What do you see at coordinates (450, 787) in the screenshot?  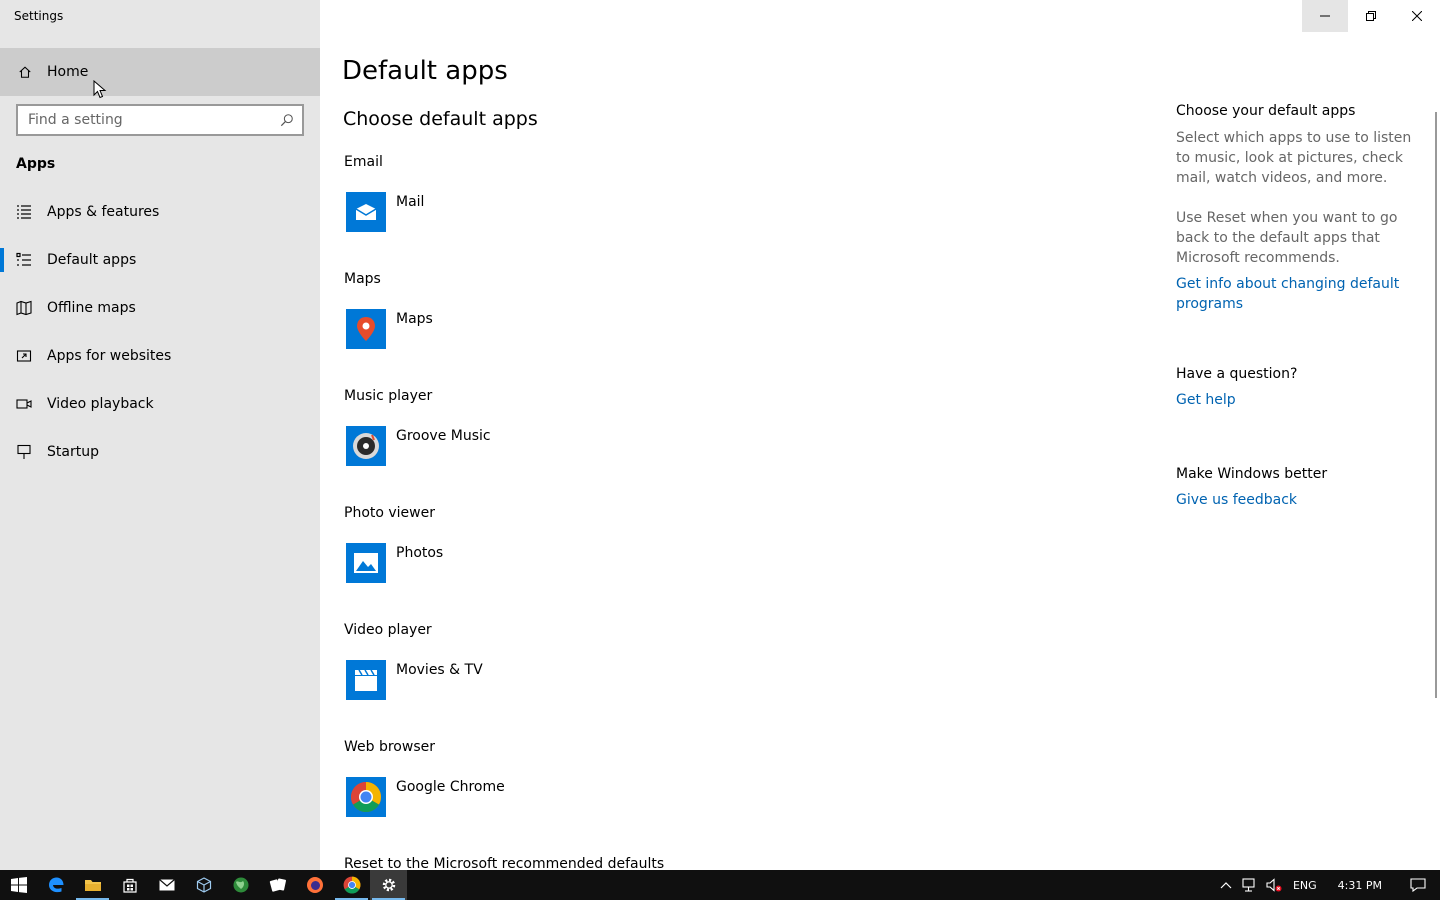 I see `app-name: Google Chrome` at bounding box center [450, 787].